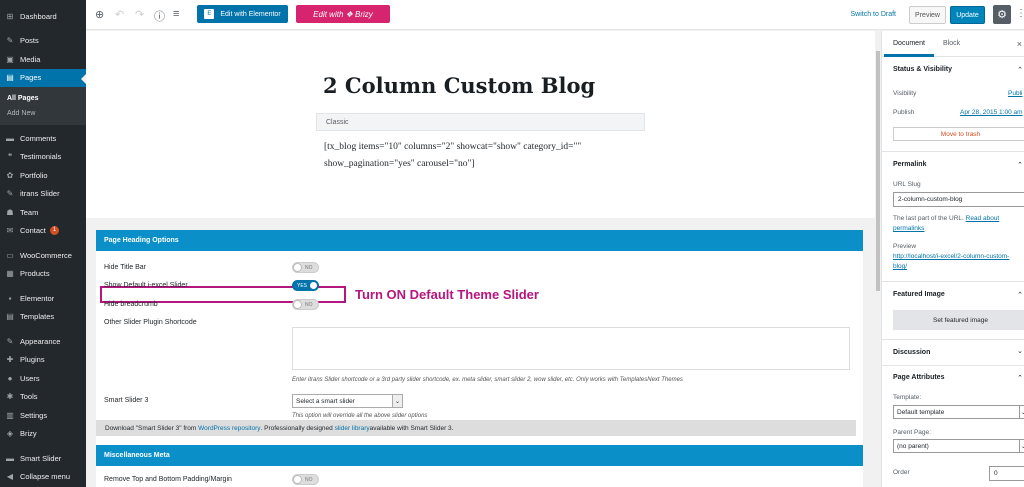 This screenshot has width=1024, height=487. What do you see at coordinates (1020, 13) in the screenshot?
I see `more-options-icon: ⋮` at bounding box center [1020, 13].